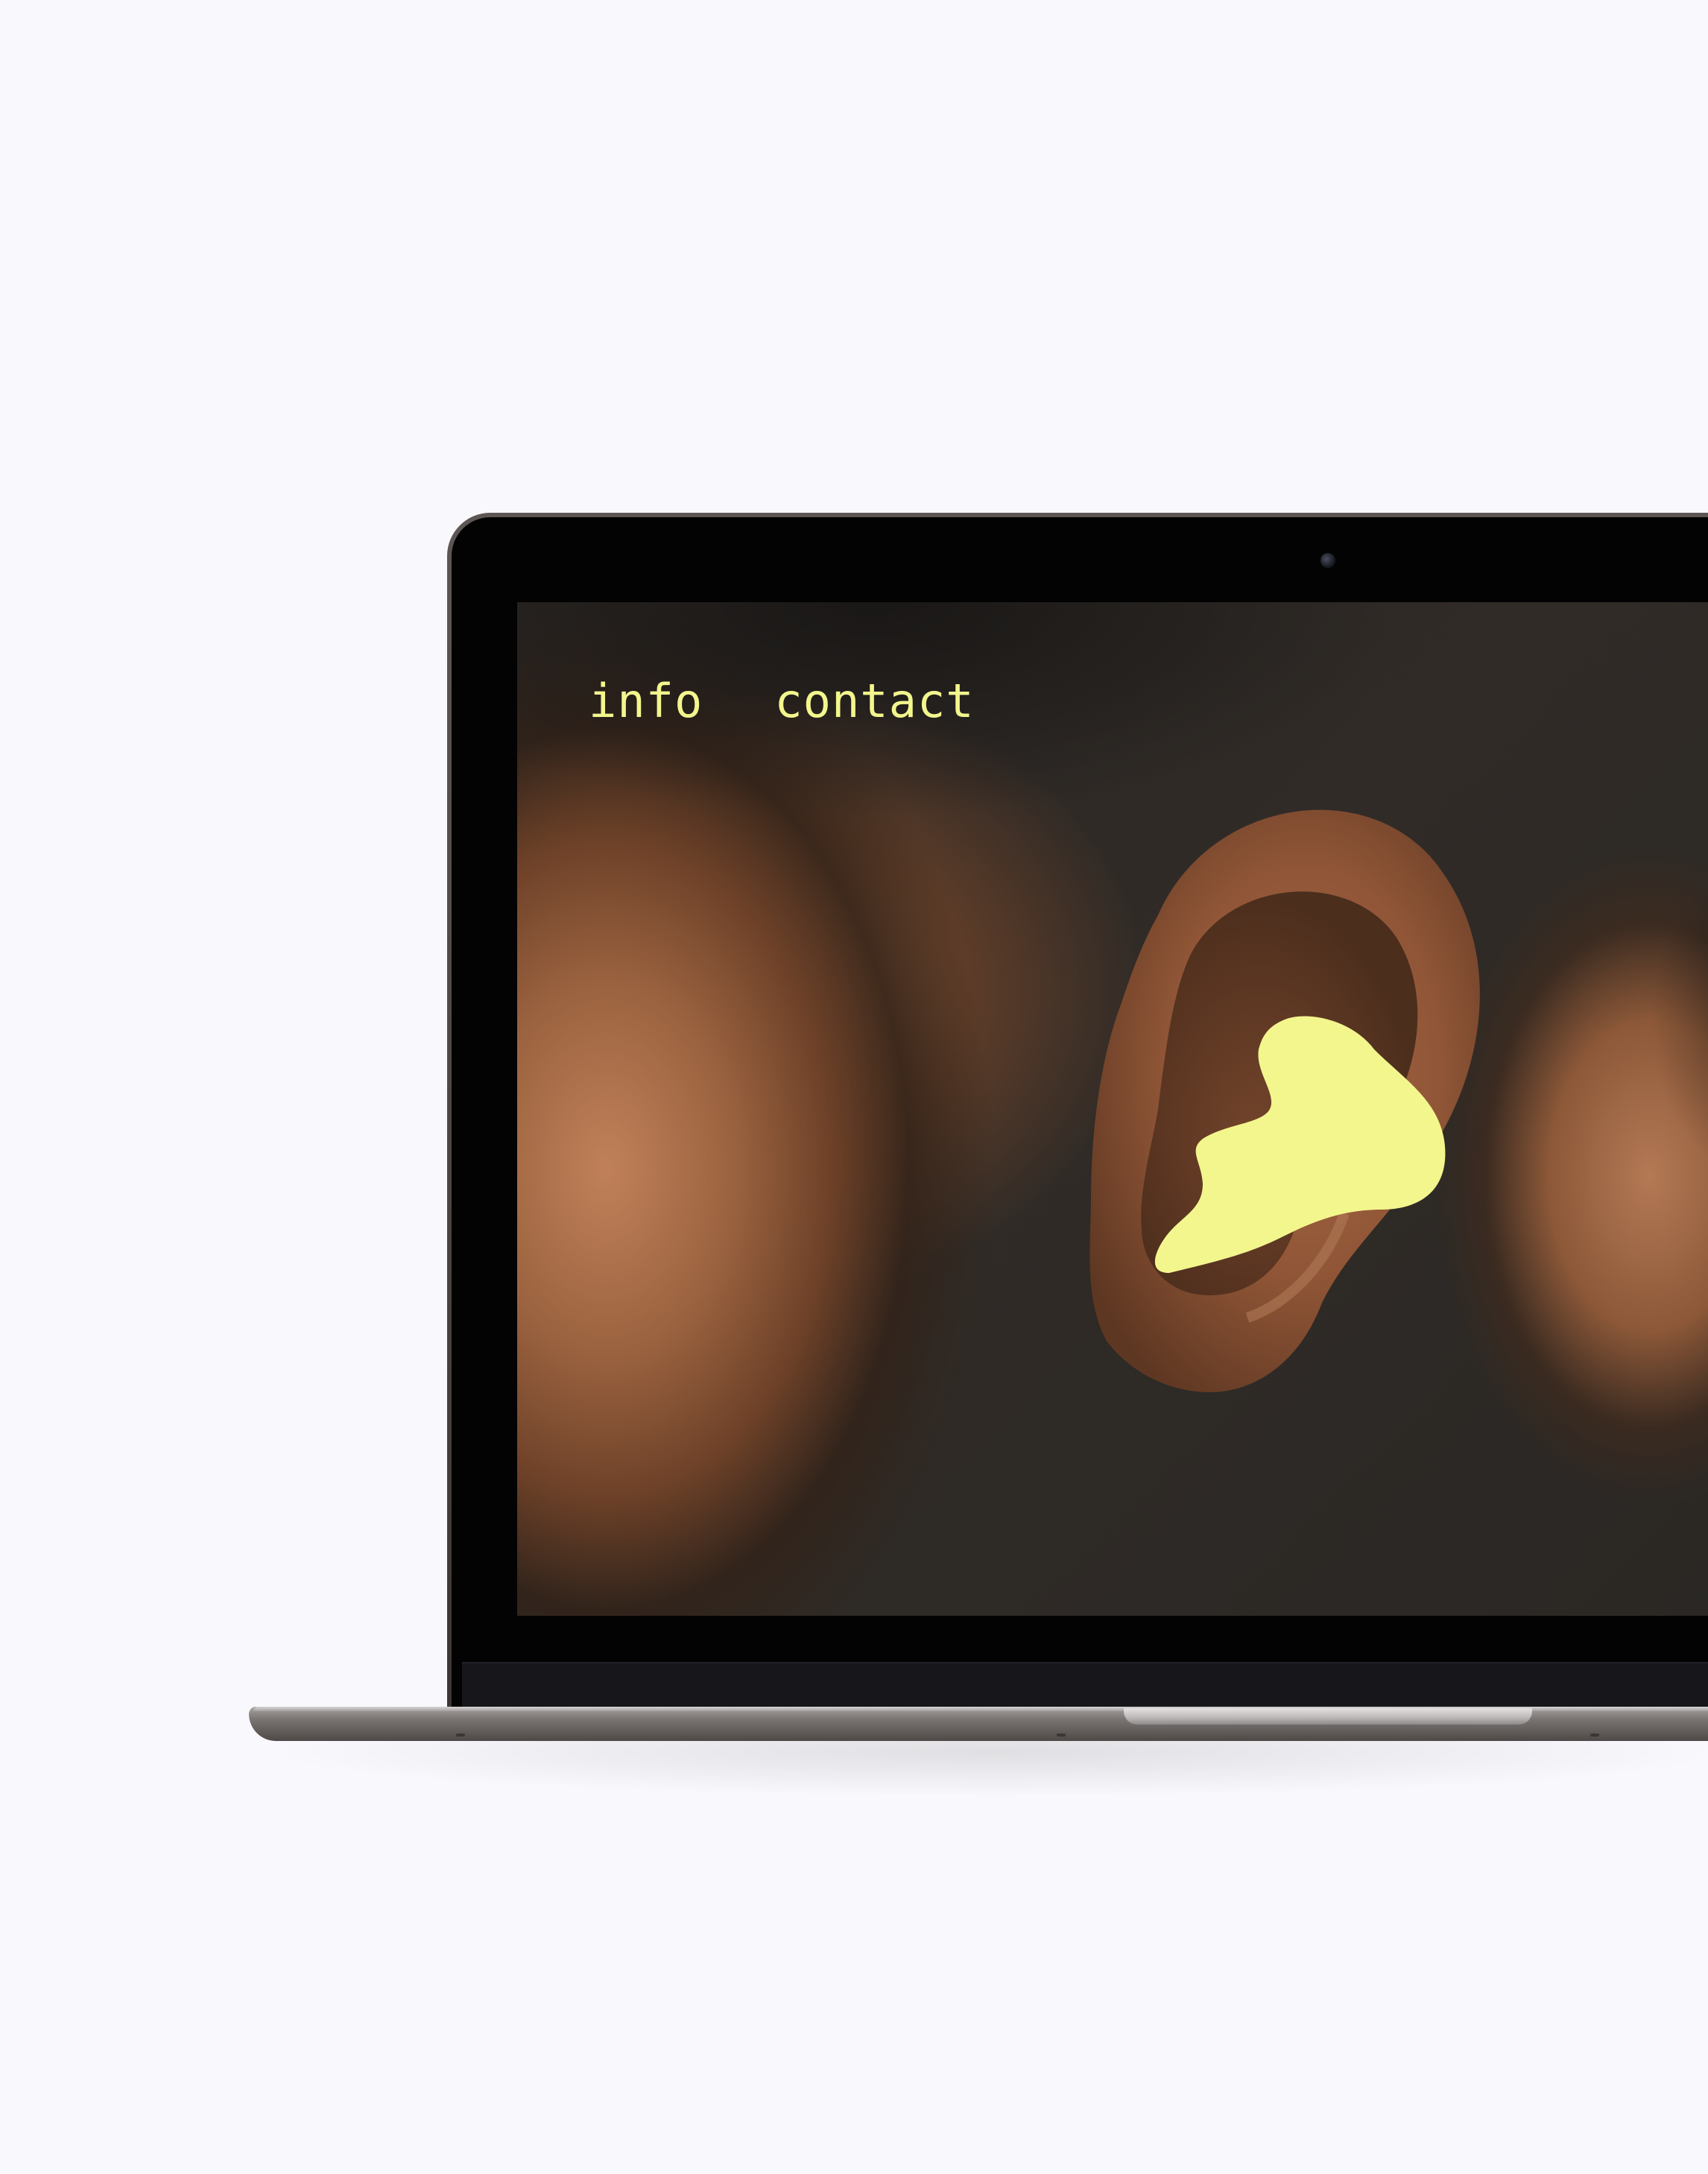 The height and width of the screenshot is (2174, 1708). What do you see at coordinates (1061, 1735) in the screenshot?
I see `base-foot-center` at bounding box center [1061, 1735].